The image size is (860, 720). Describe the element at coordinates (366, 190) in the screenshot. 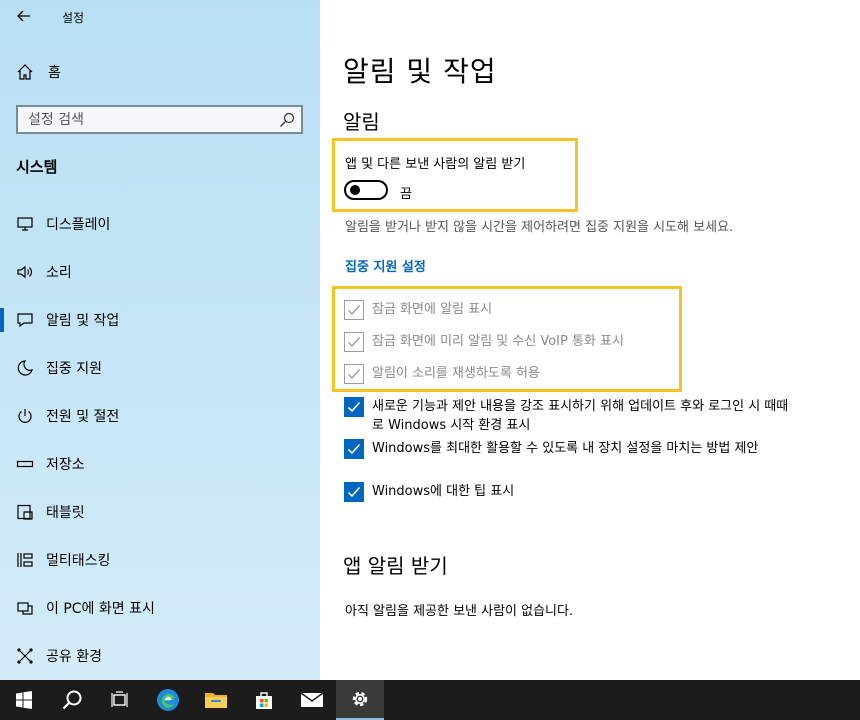

I see `notifications-toggle` at that location.